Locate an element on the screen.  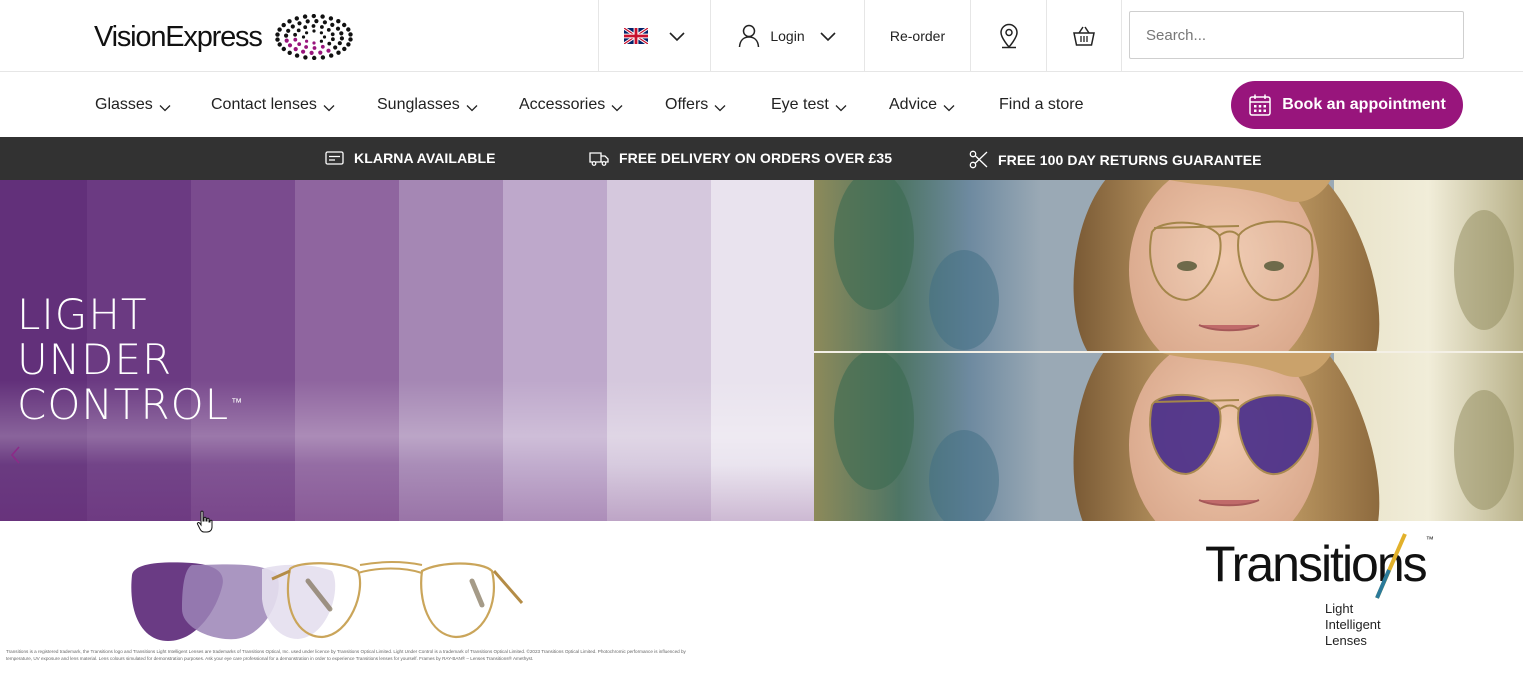
map-pin-icon is located at coordinates (1008, 36).